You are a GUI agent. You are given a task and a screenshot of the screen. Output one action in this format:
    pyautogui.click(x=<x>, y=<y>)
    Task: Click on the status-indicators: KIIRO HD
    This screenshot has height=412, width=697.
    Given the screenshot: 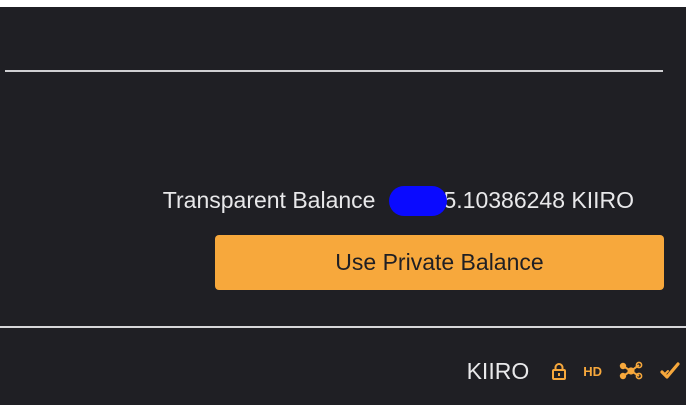 What is the action you would take?
    pyautogui.click(x=573, y=371)
    